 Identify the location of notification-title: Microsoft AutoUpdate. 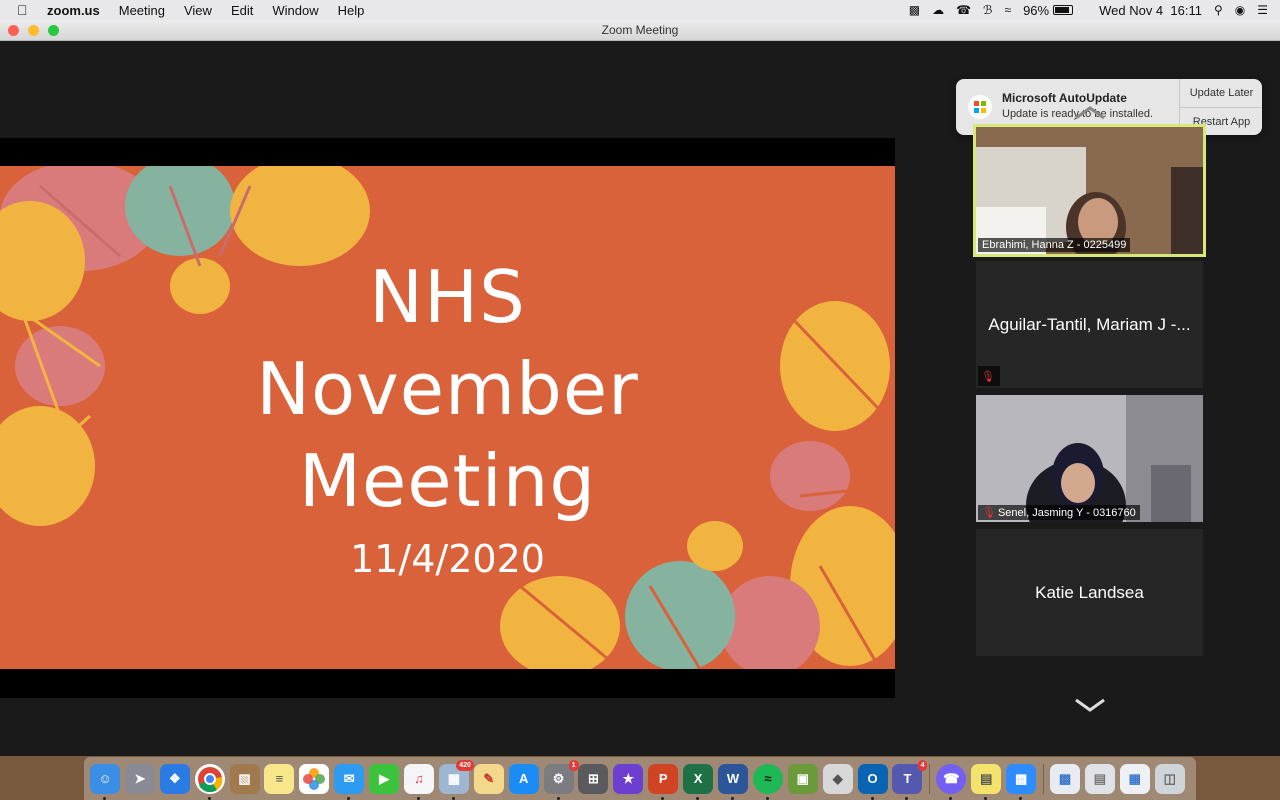
(1064, 98).